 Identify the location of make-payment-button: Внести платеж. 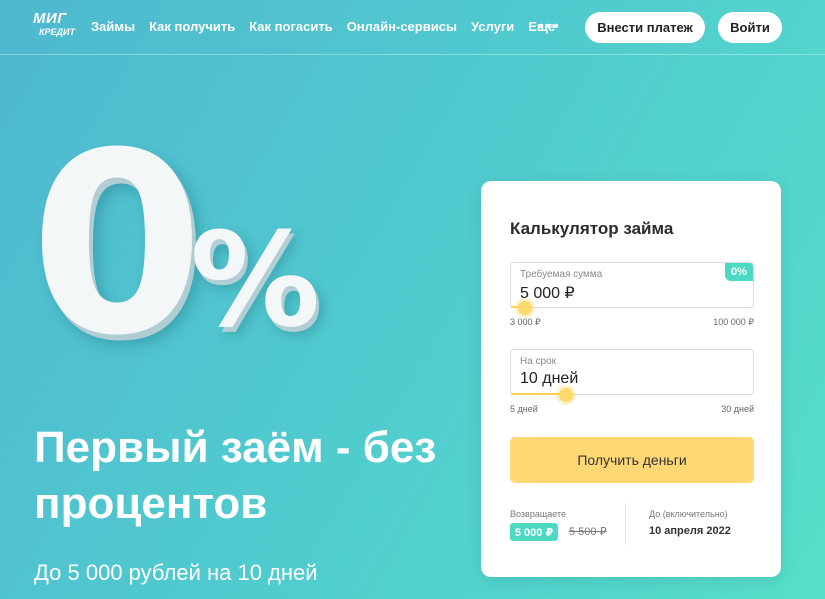
(645, 27).